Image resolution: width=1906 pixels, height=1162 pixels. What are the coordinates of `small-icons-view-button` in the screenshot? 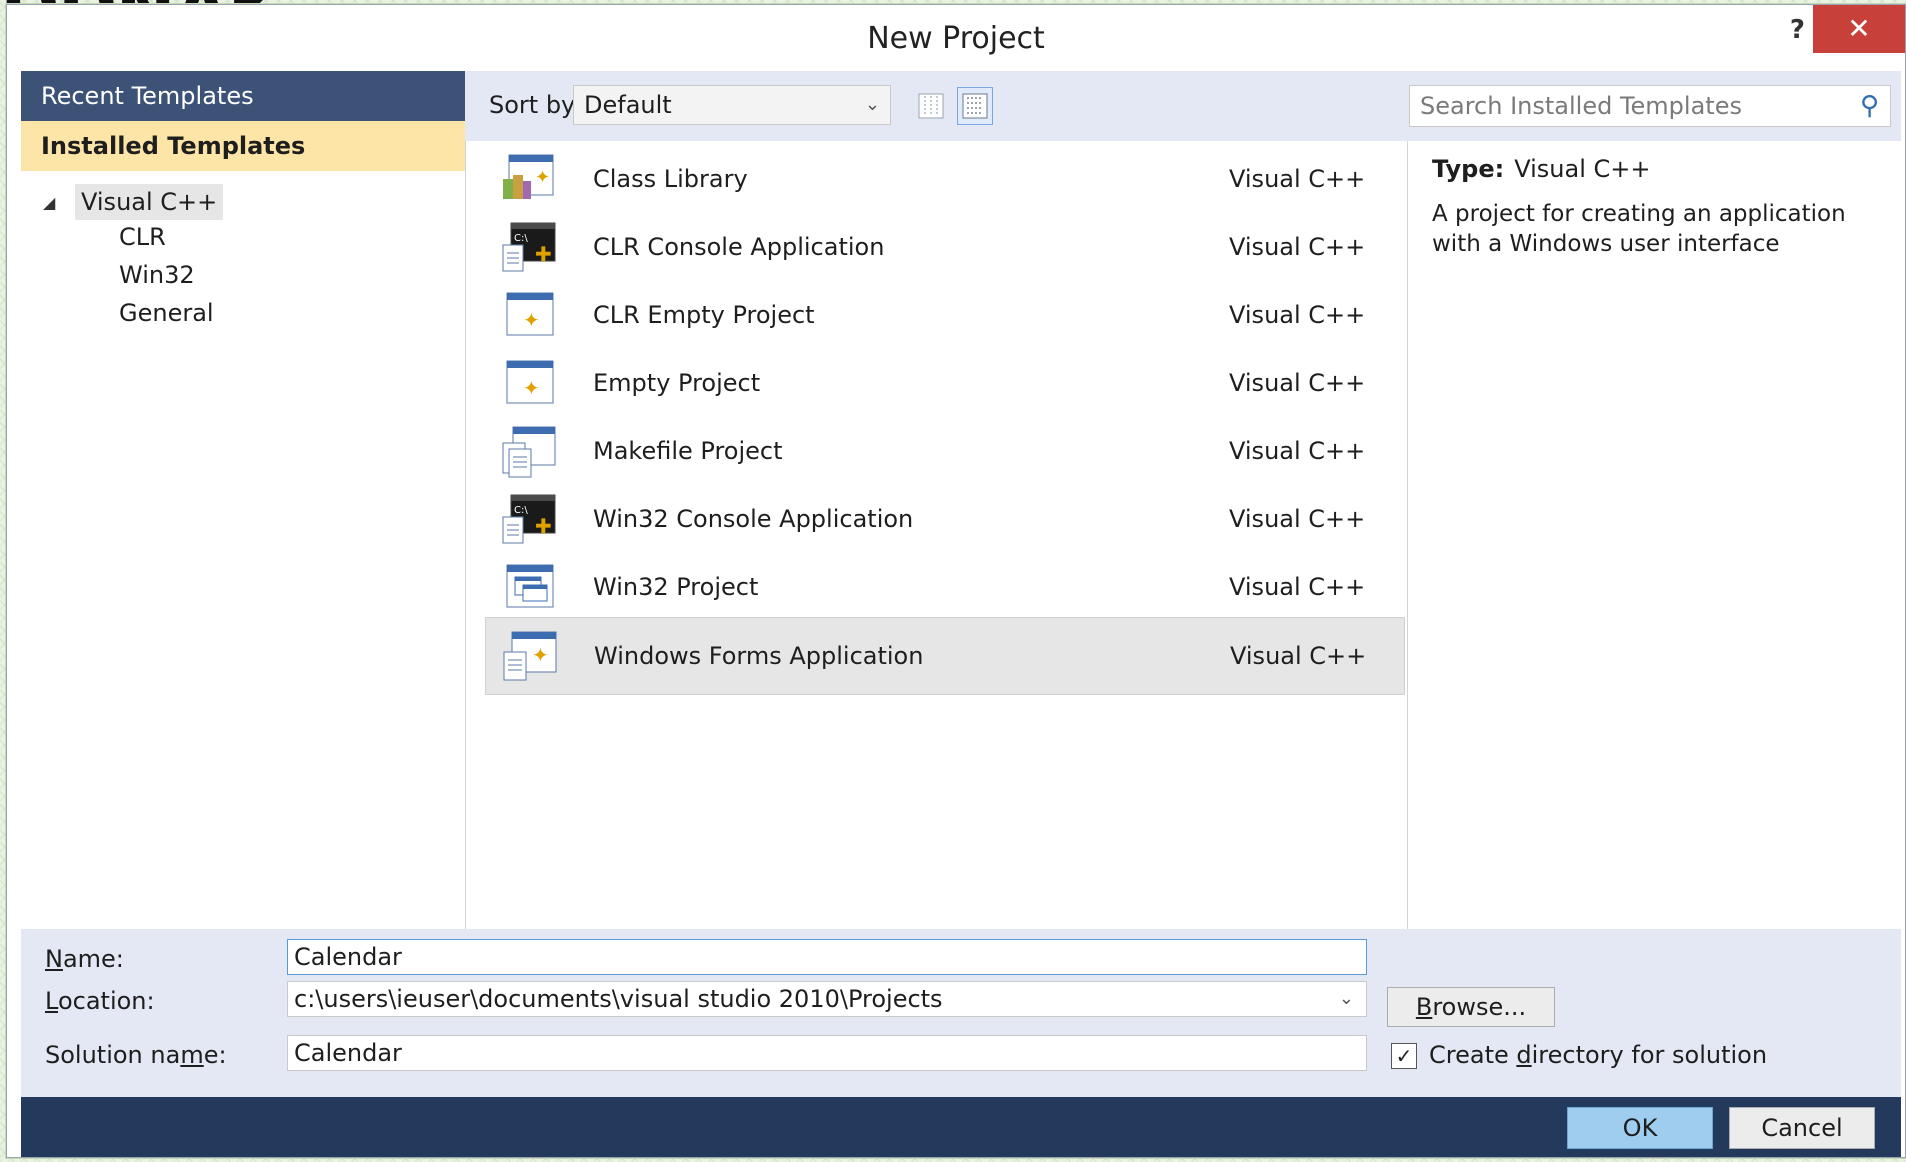 It's located at (931, 106).